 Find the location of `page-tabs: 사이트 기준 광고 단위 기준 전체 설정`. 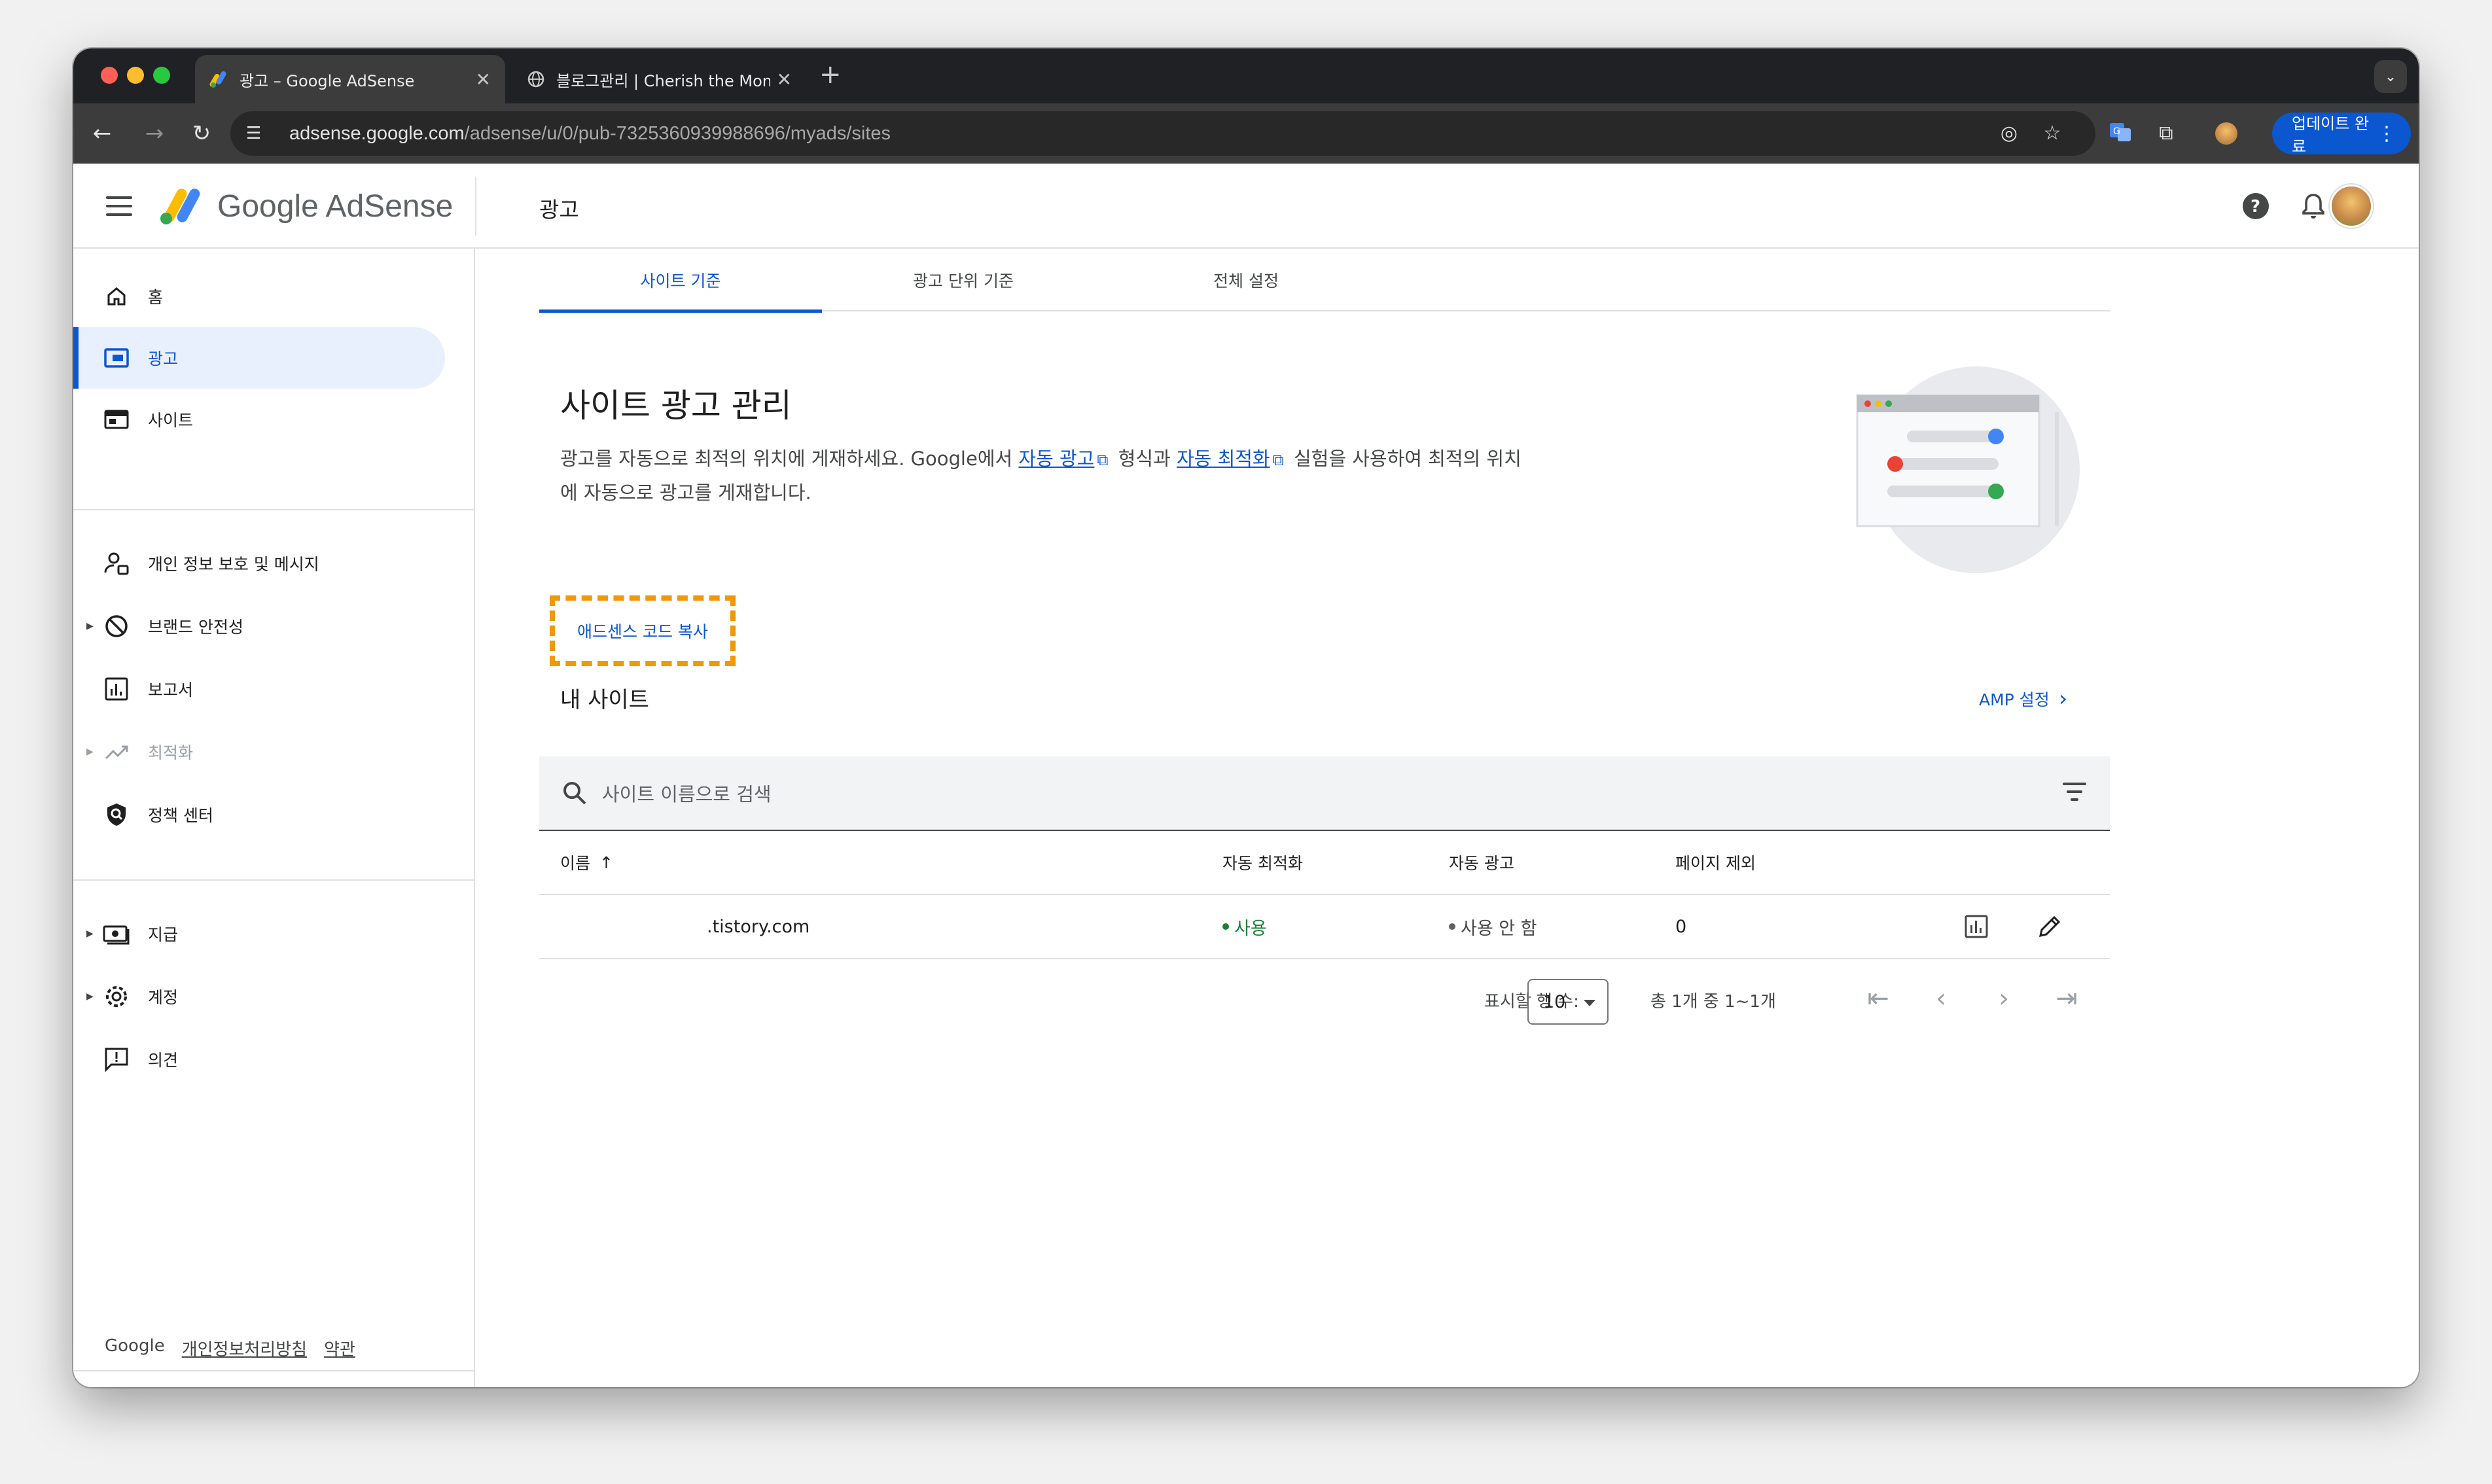

page-tabs: 사이트 기준 광고 단위 기준 전체 설정 is located at coordinates (1324, 281).